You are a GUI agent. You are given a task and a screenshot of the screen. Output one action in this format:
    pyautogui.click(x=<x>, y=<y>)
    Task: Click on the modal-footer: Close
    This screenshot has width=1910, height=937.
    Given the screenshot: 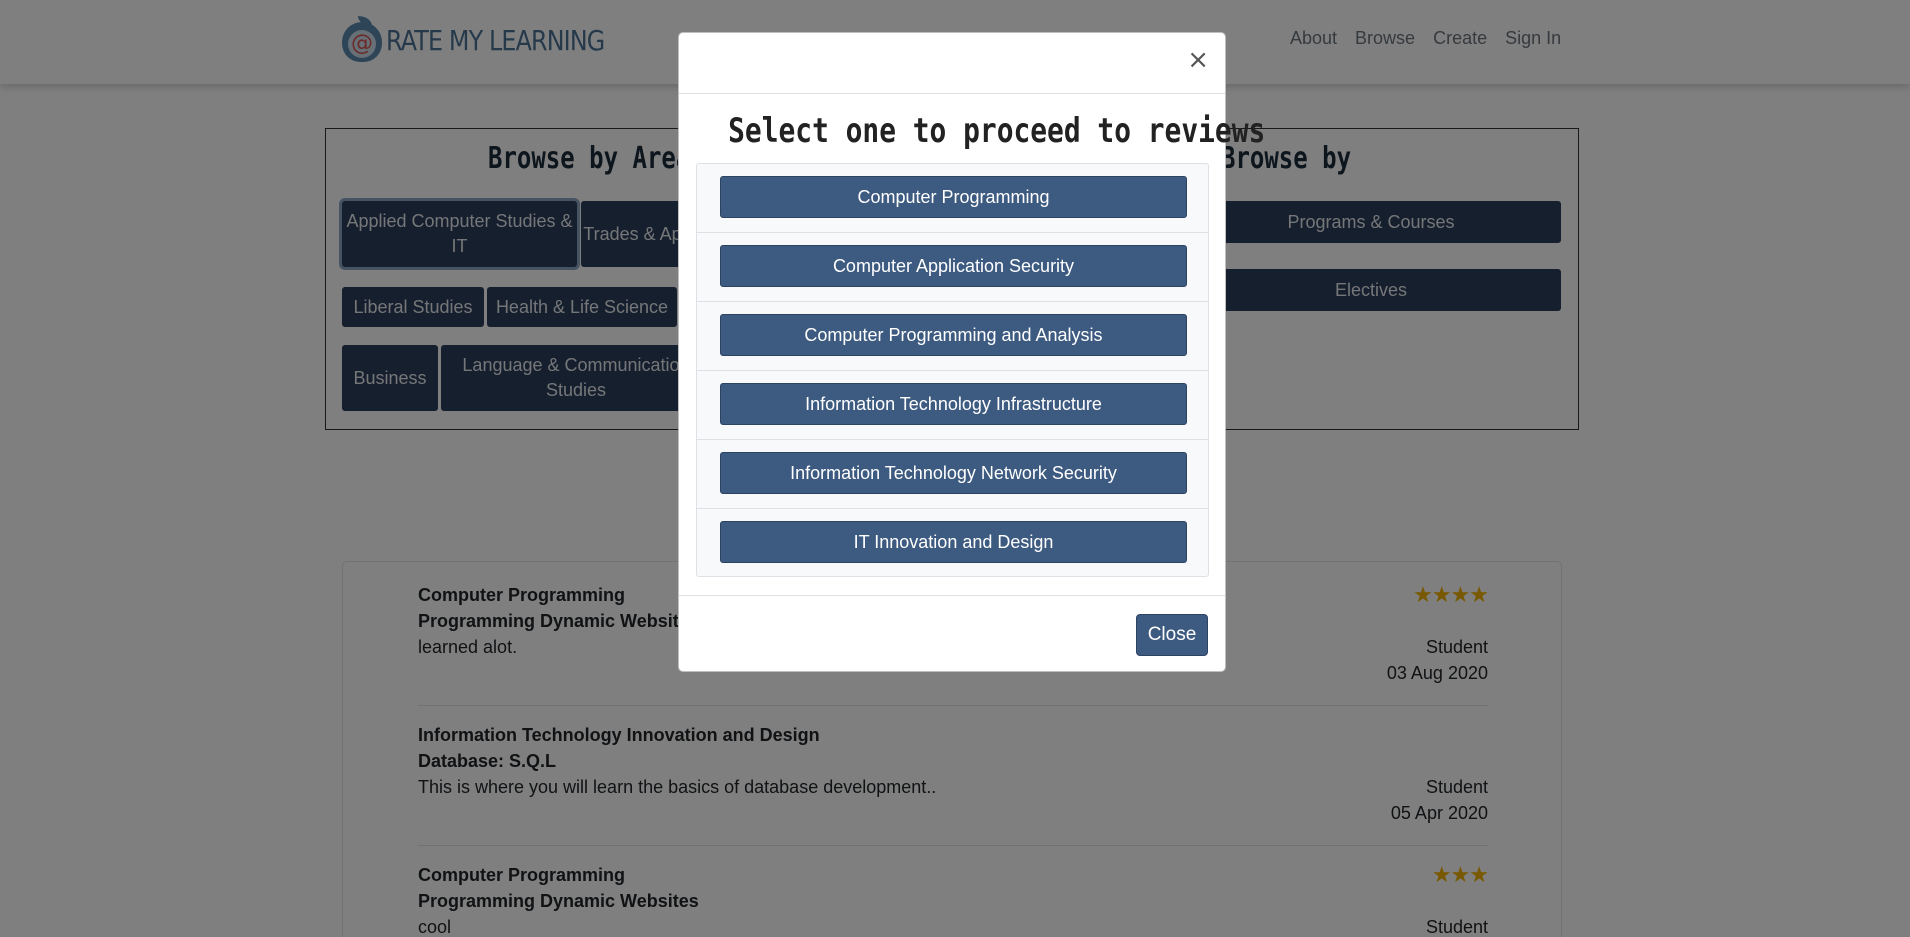 What is the action you would take?
    pyautogui.click(x=952, y=634)
    